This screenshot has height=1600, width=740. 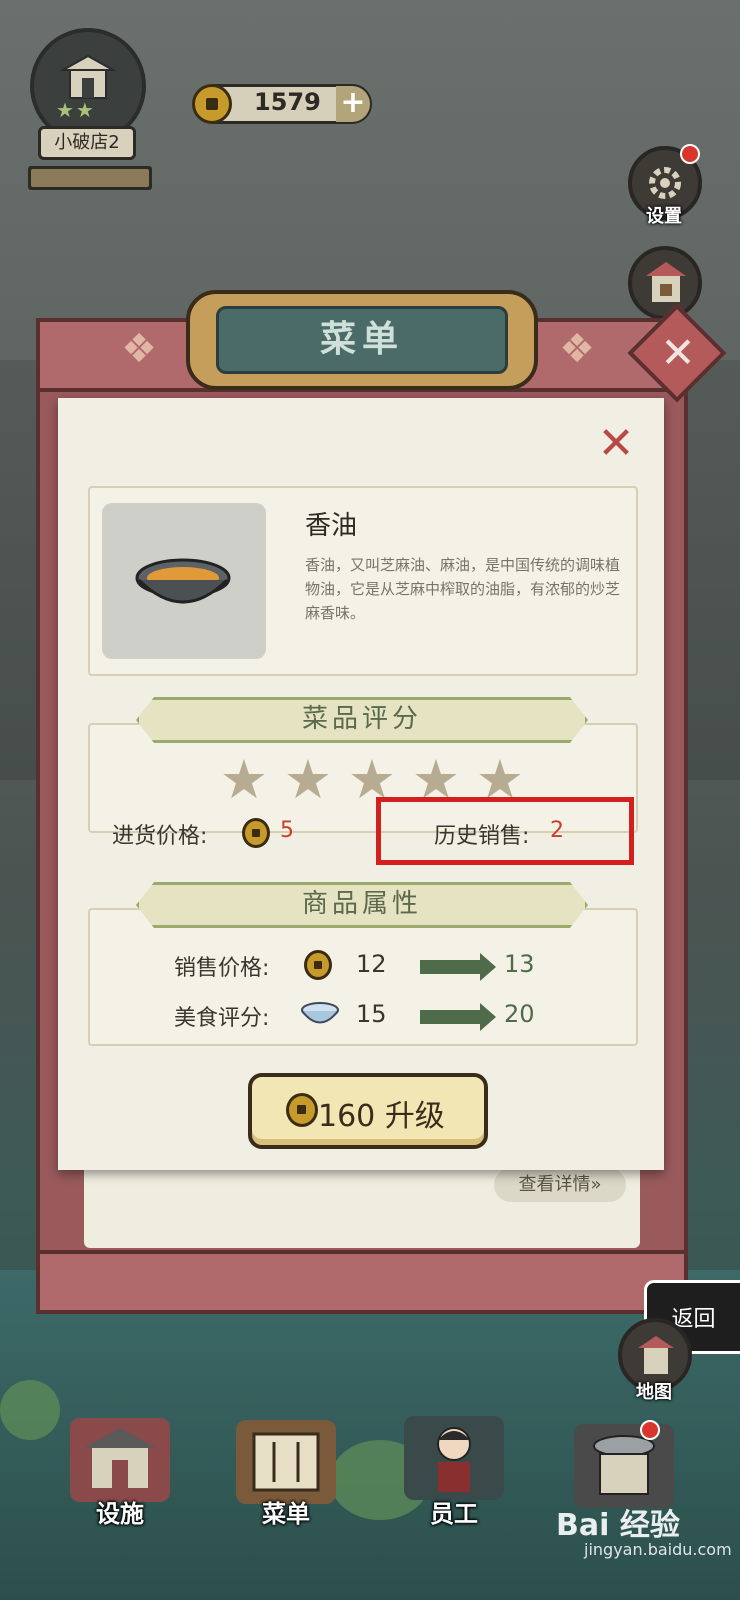 I want to click on building-icon, so click(x=120, y=1458).